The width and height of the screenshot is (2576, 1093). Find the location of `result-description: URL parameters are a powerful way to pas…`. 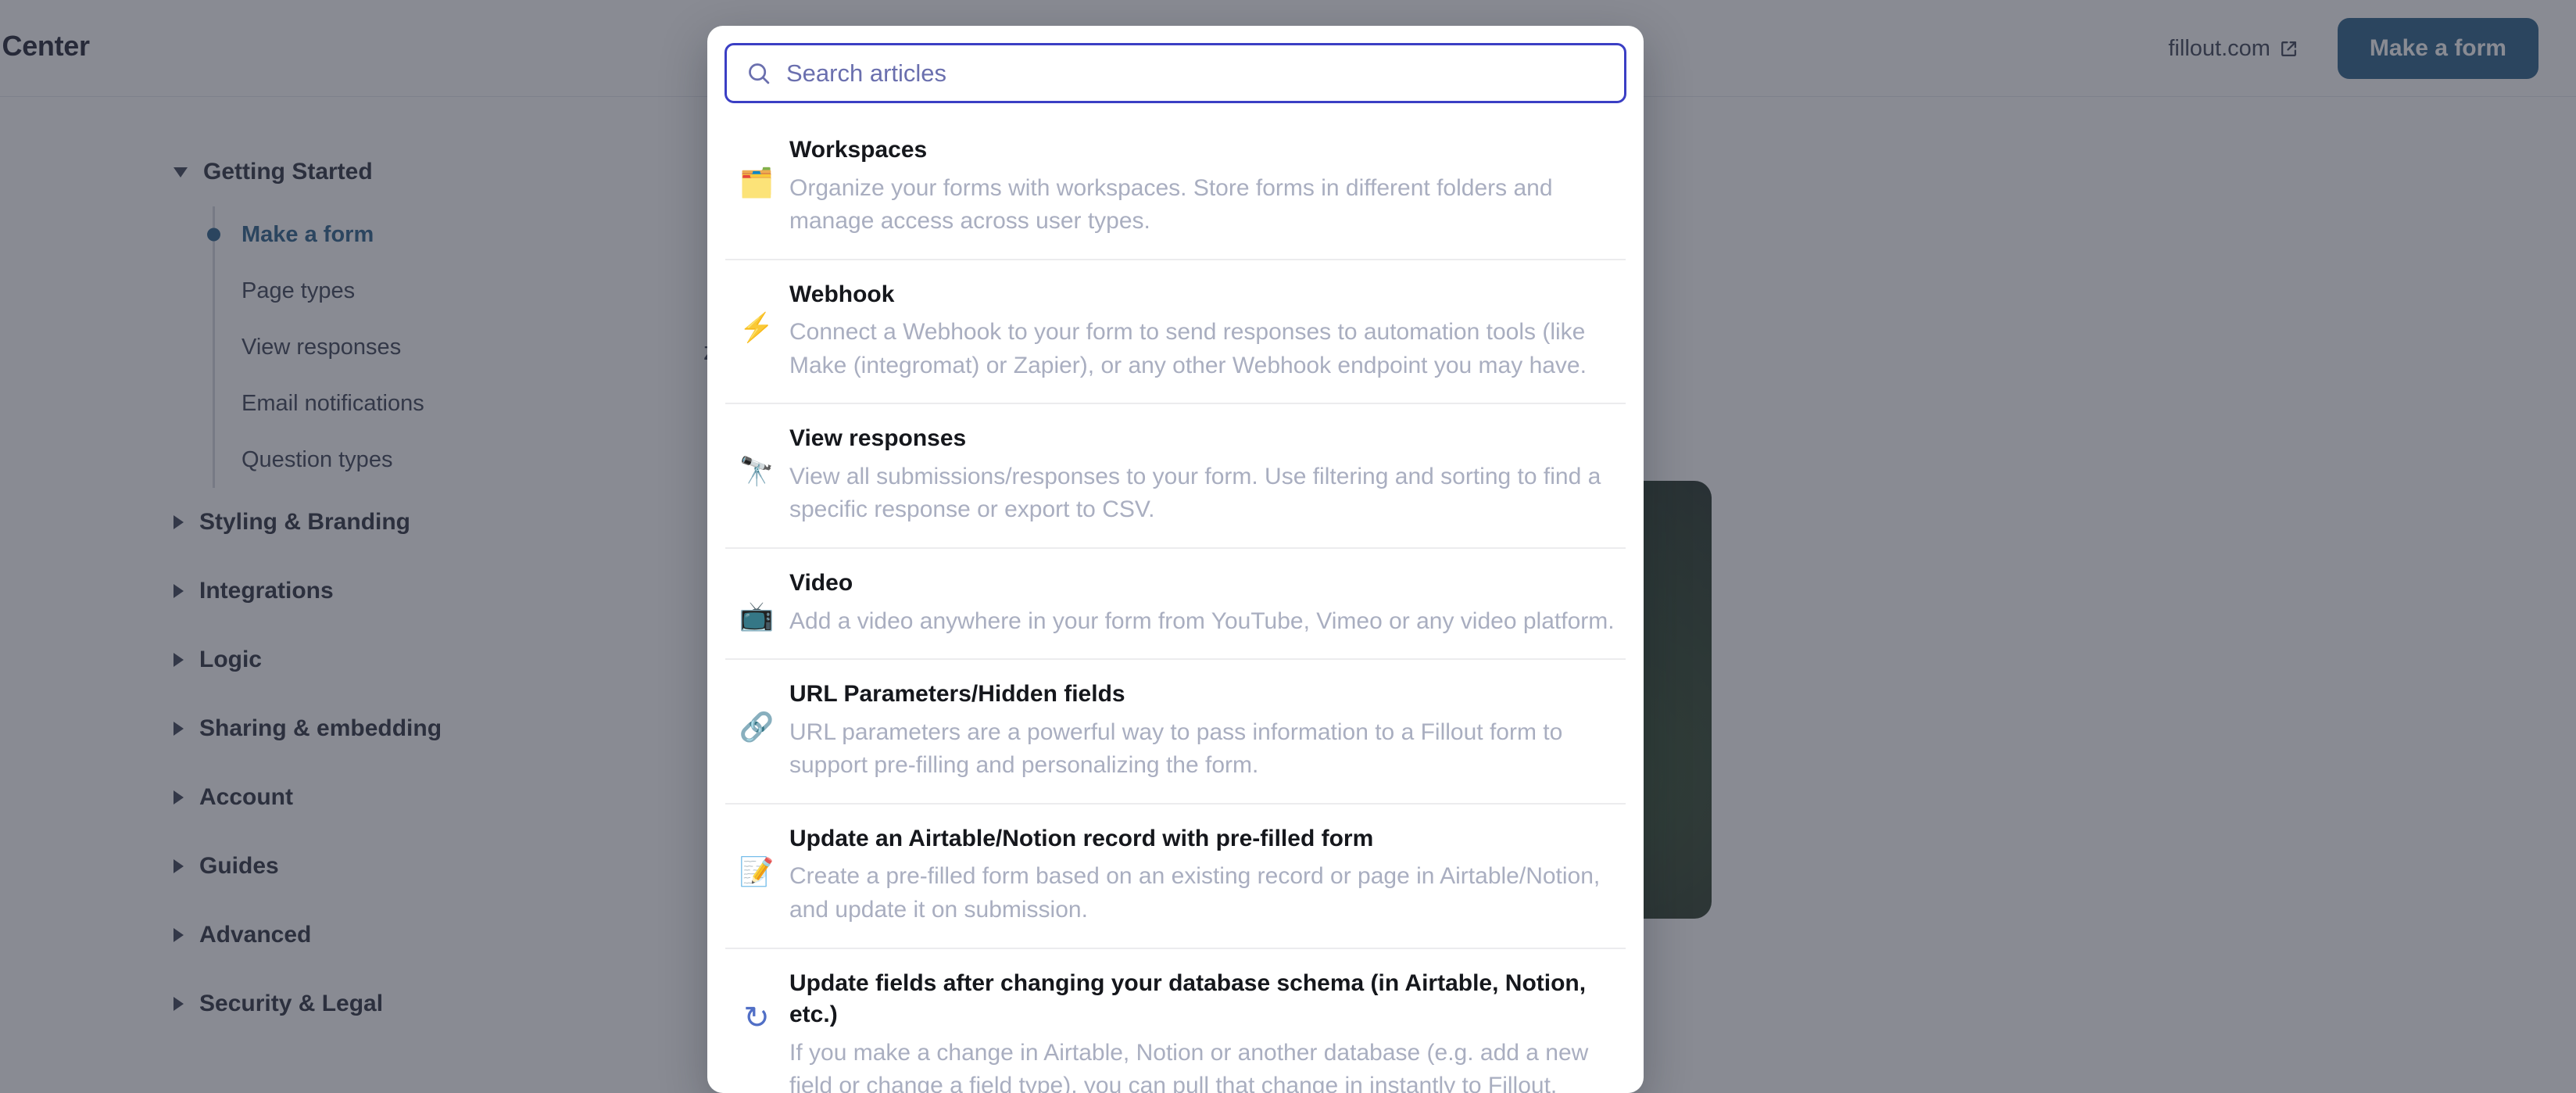

result-description: URL parameters are a powerful way to pas… is located at coordinates (1176, 749).